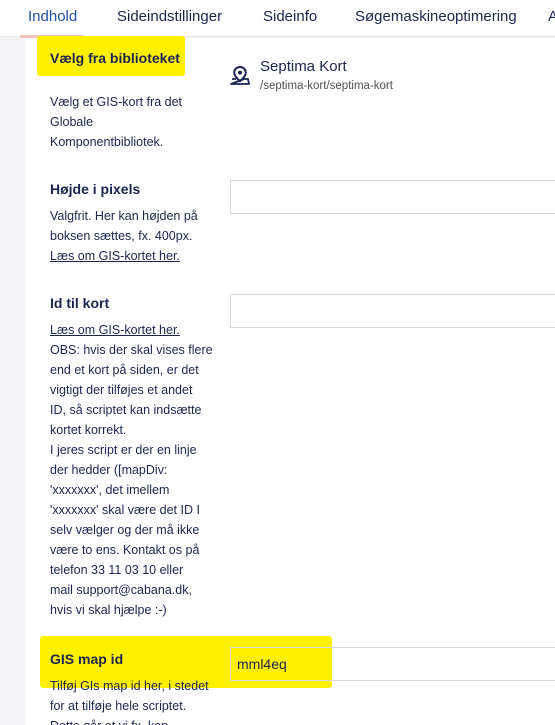  I want to click on map-marker-icon, so click(240, 75).